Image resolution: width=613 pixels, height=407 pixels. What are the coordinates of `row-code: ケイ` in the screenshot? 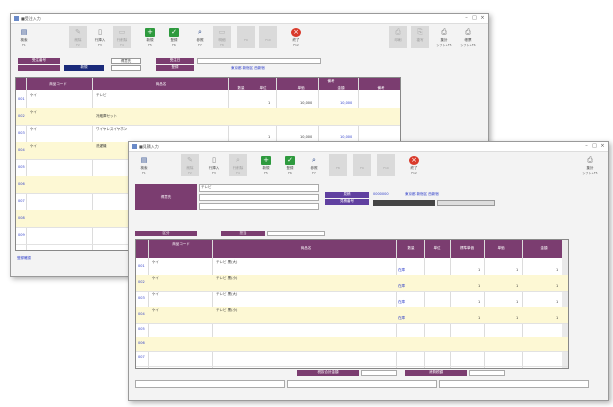 It's located at (155, 310).